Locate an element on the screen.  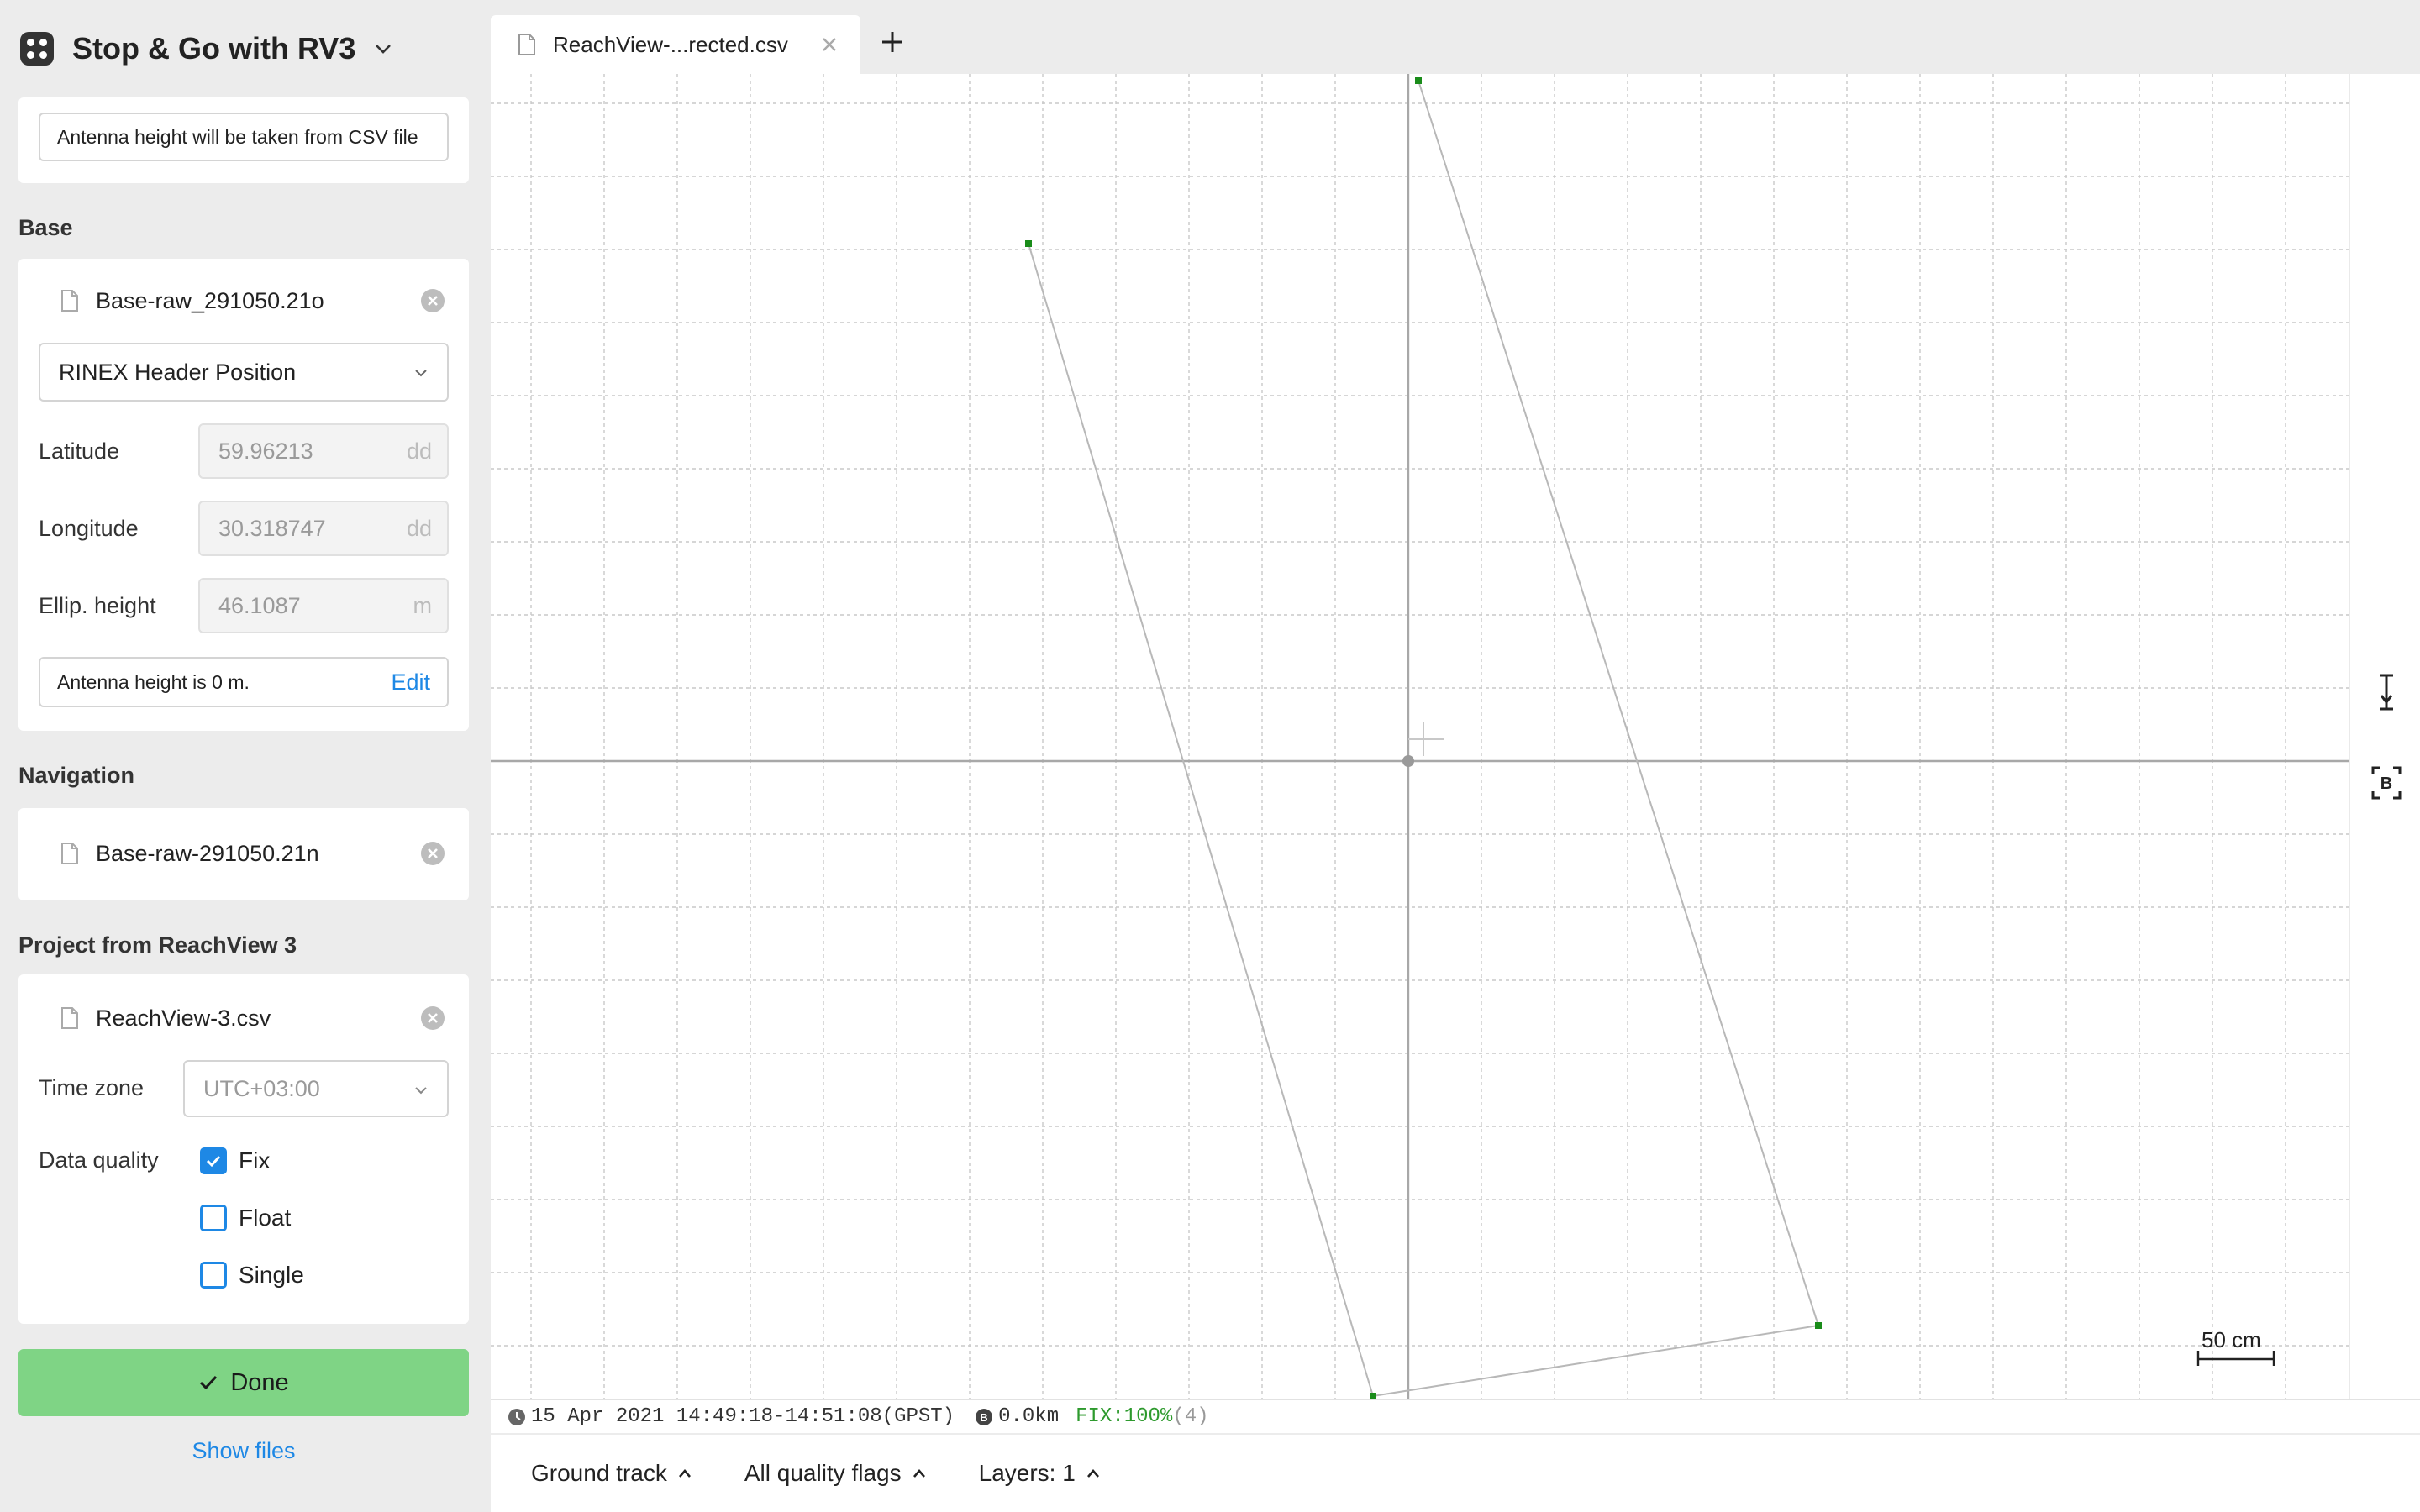
longitude-value: 30.318747 is located at coordinates (272, 528).